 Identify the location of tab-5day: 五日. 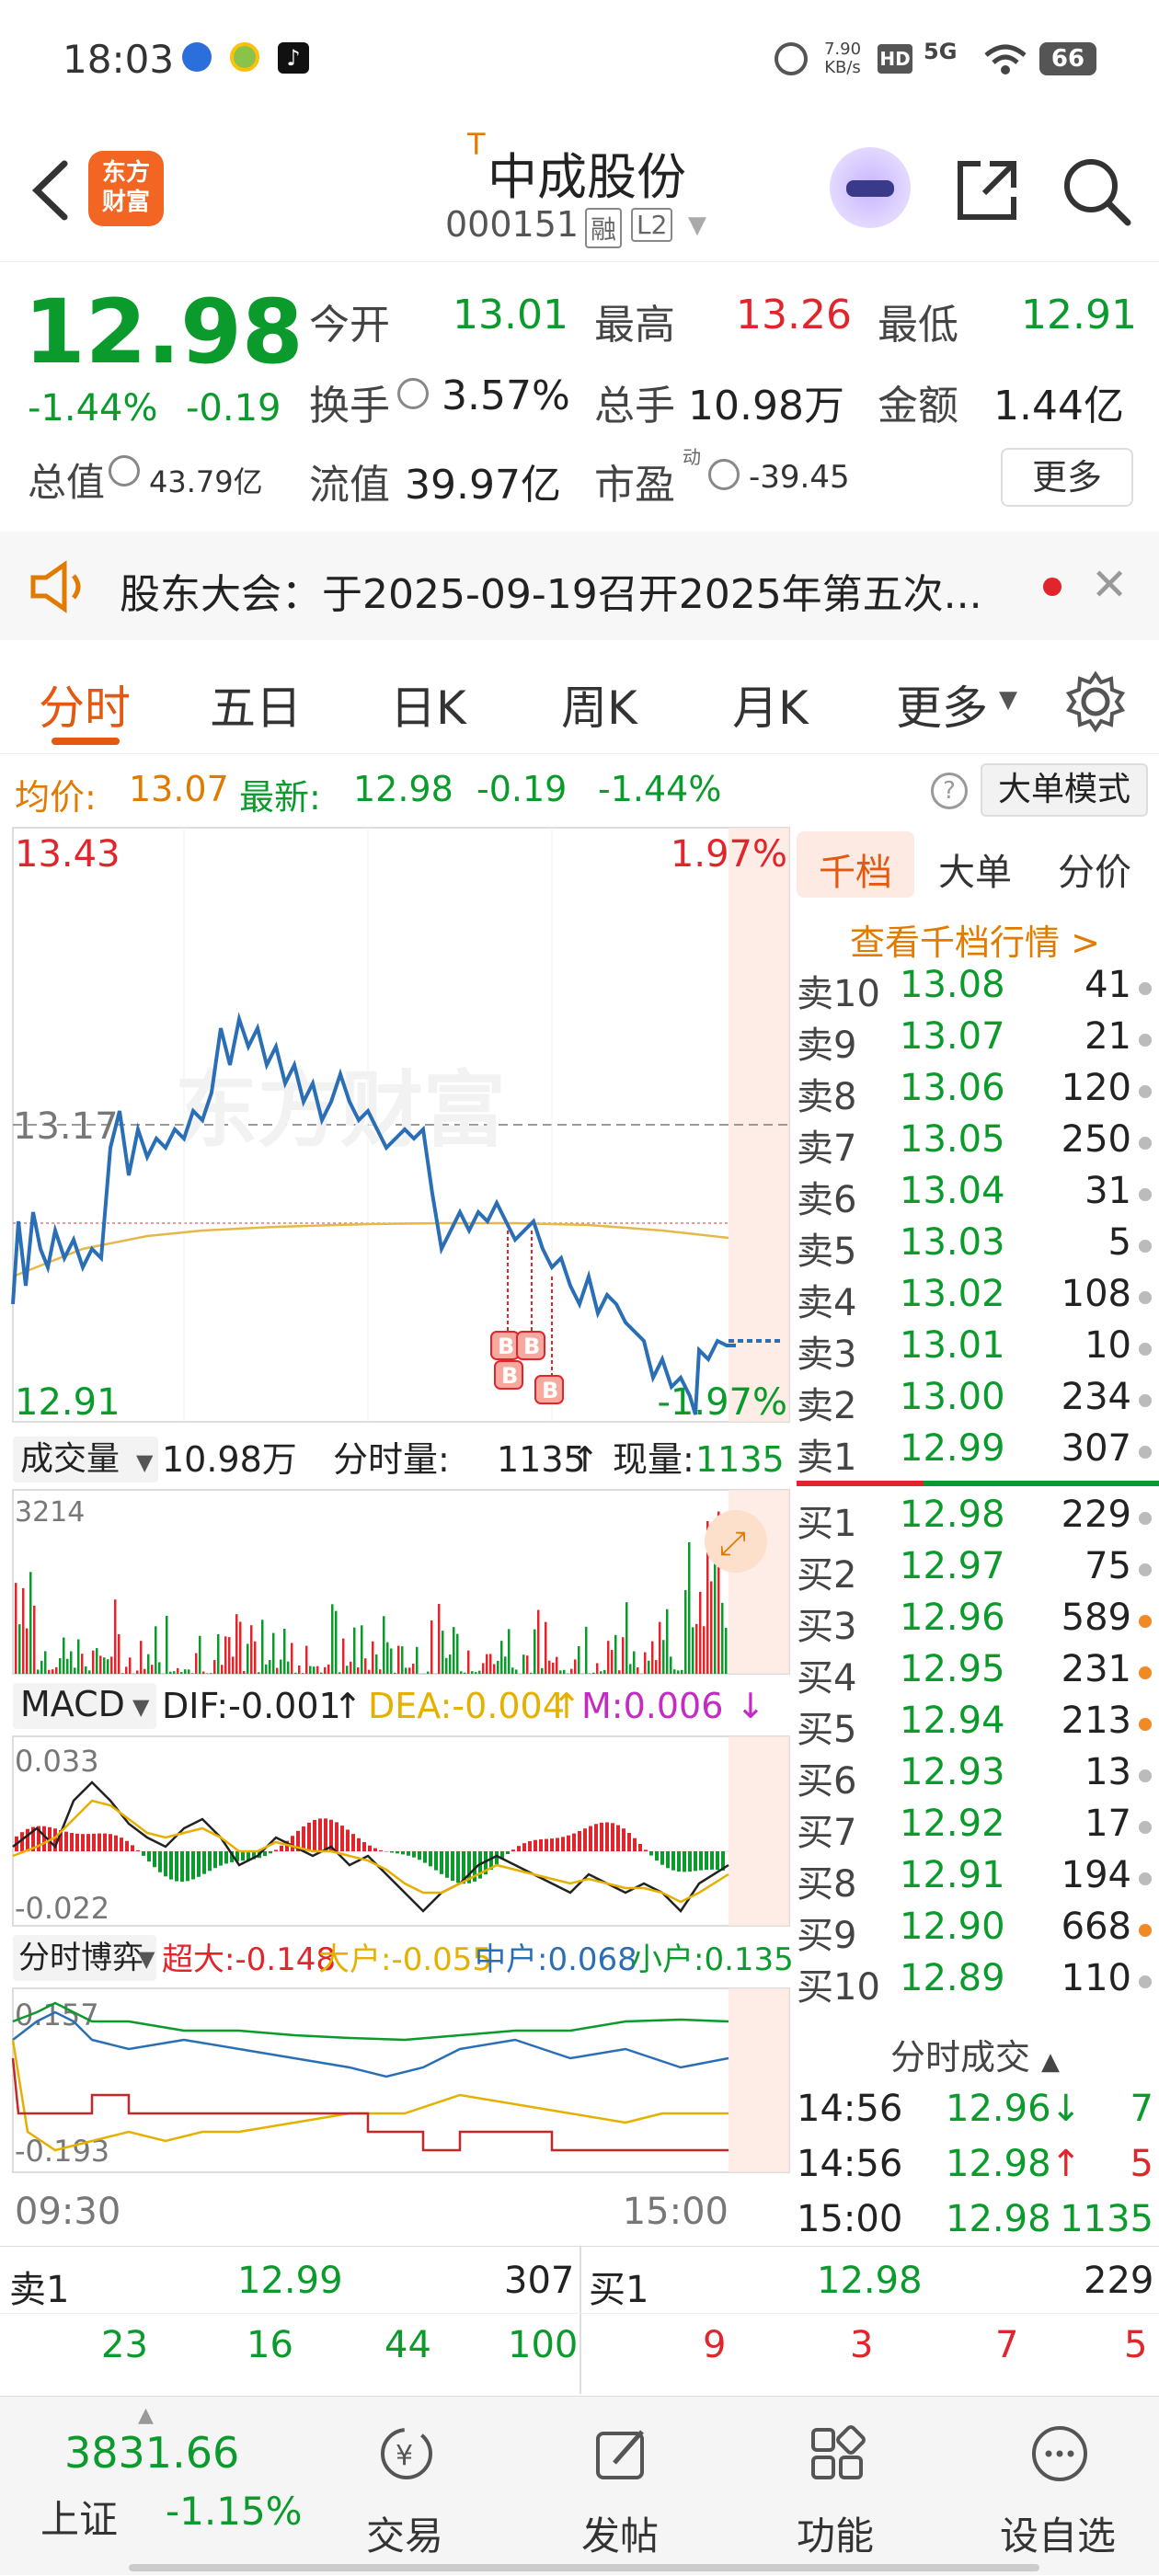
(256, 704).